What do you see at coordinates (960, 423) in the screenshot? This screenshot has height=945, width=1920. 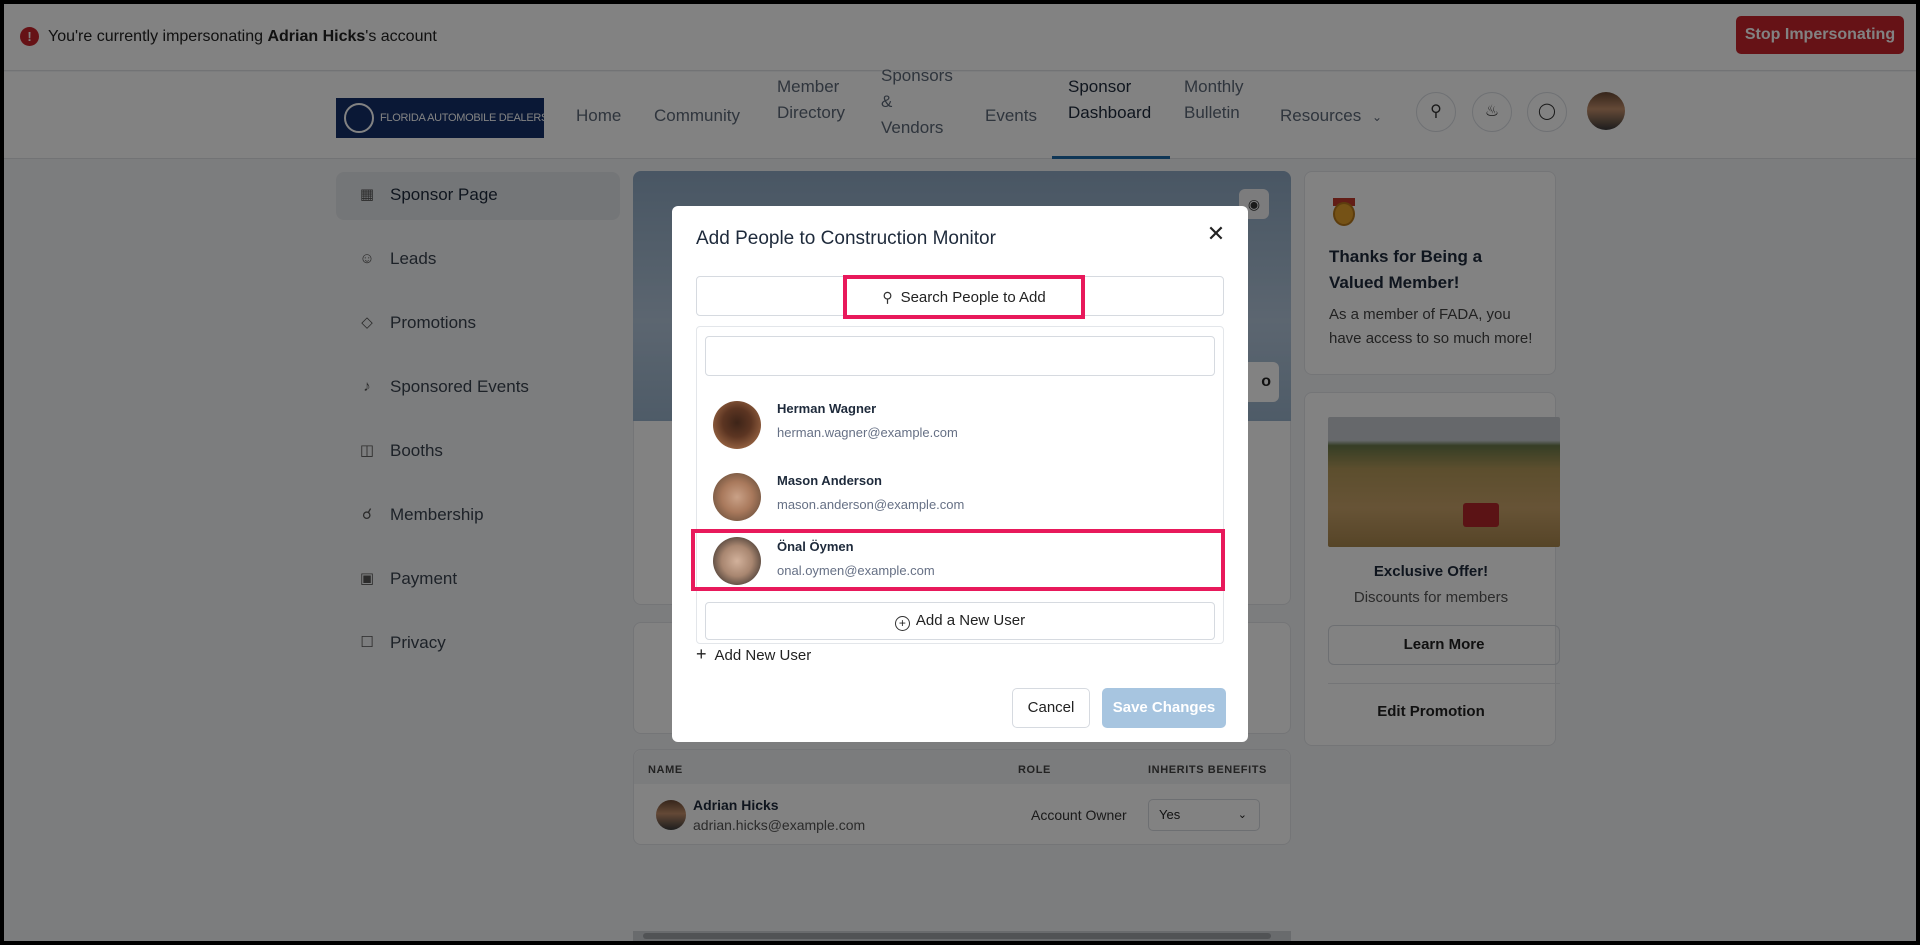 I see `person-option: Herman Wagner herman.wagner@example.com` at bounding box center [960, 423].